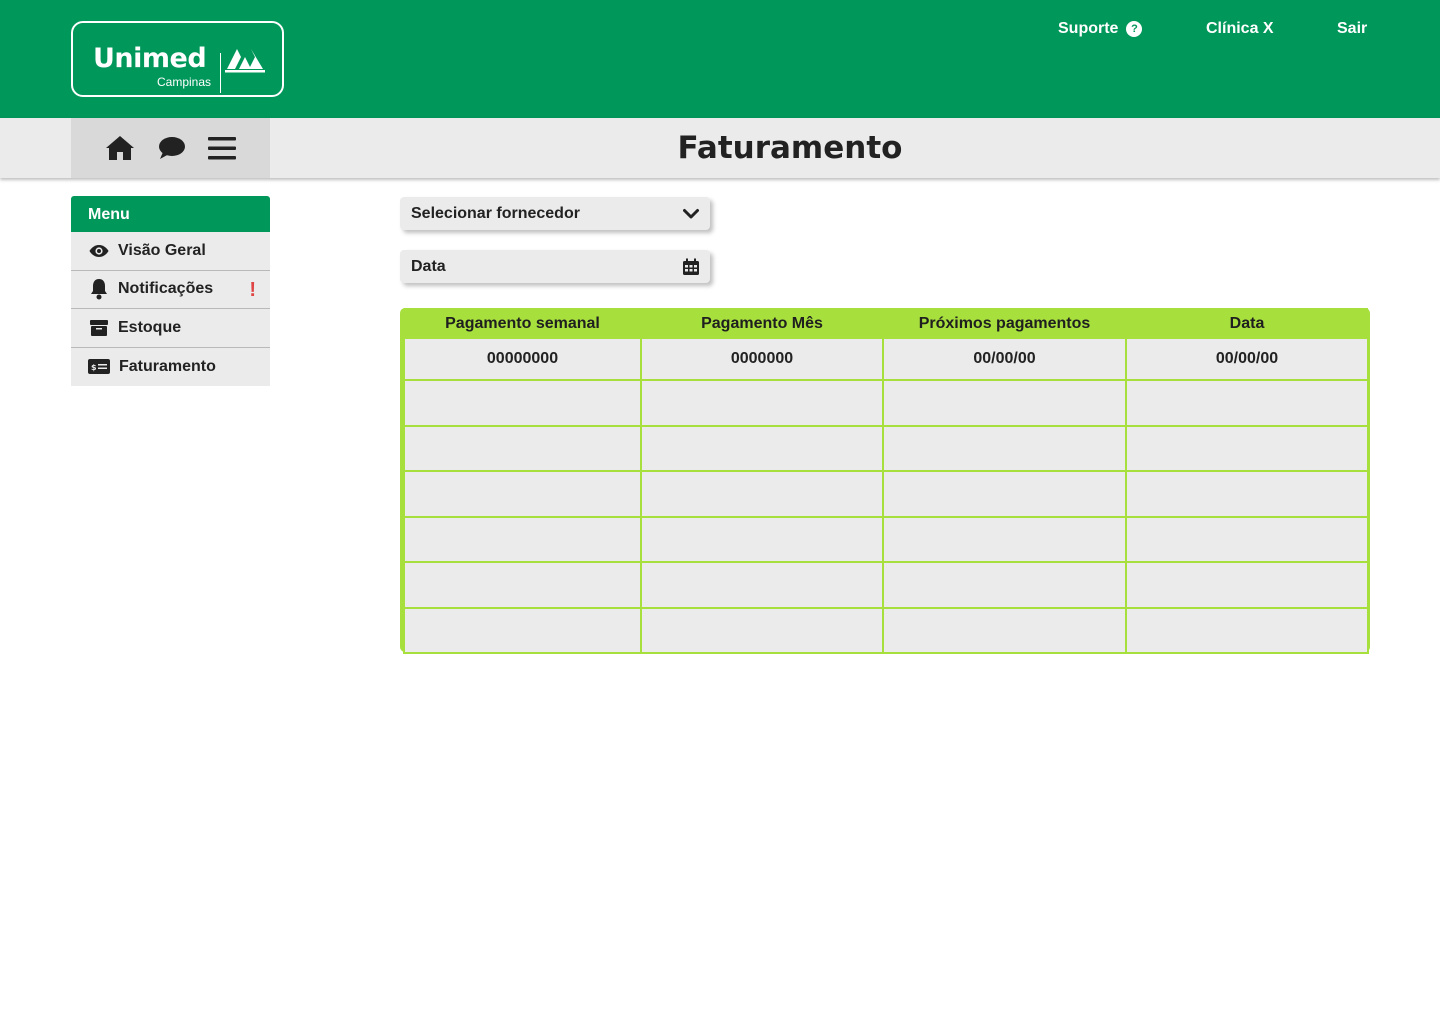 This screenshot has width=1440, height=1024. I want to click on box-icon, so click(99, 328).